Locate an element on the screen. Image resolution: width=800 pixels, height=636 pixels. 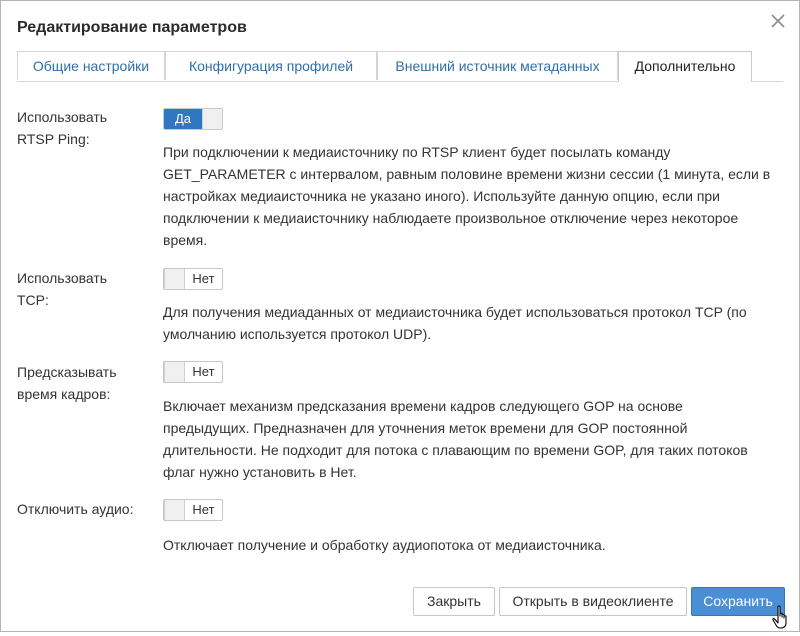
tab-external-metadata-source: Внешний источник метаданных is located at coordinates (497, 65).